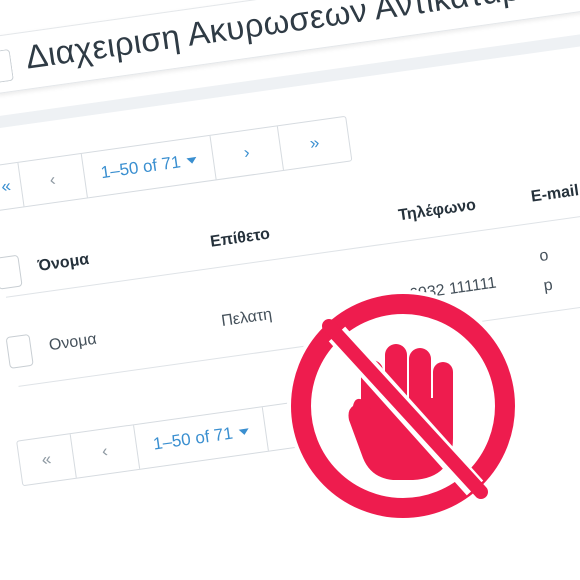 The image size is (580, 580). Describe the element at coordinates (247, 318) in the screenshot. I see `cell-last-name: Πελατη` at that location.